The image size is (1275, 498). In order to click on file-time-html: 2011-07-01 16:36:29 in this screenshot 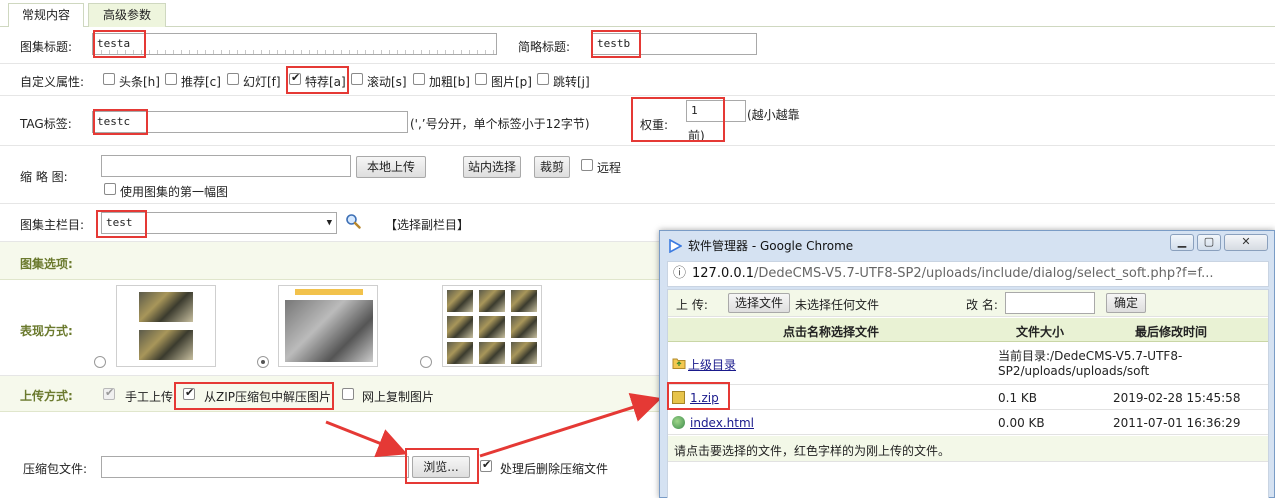, I will do `click(1177, 423)`.